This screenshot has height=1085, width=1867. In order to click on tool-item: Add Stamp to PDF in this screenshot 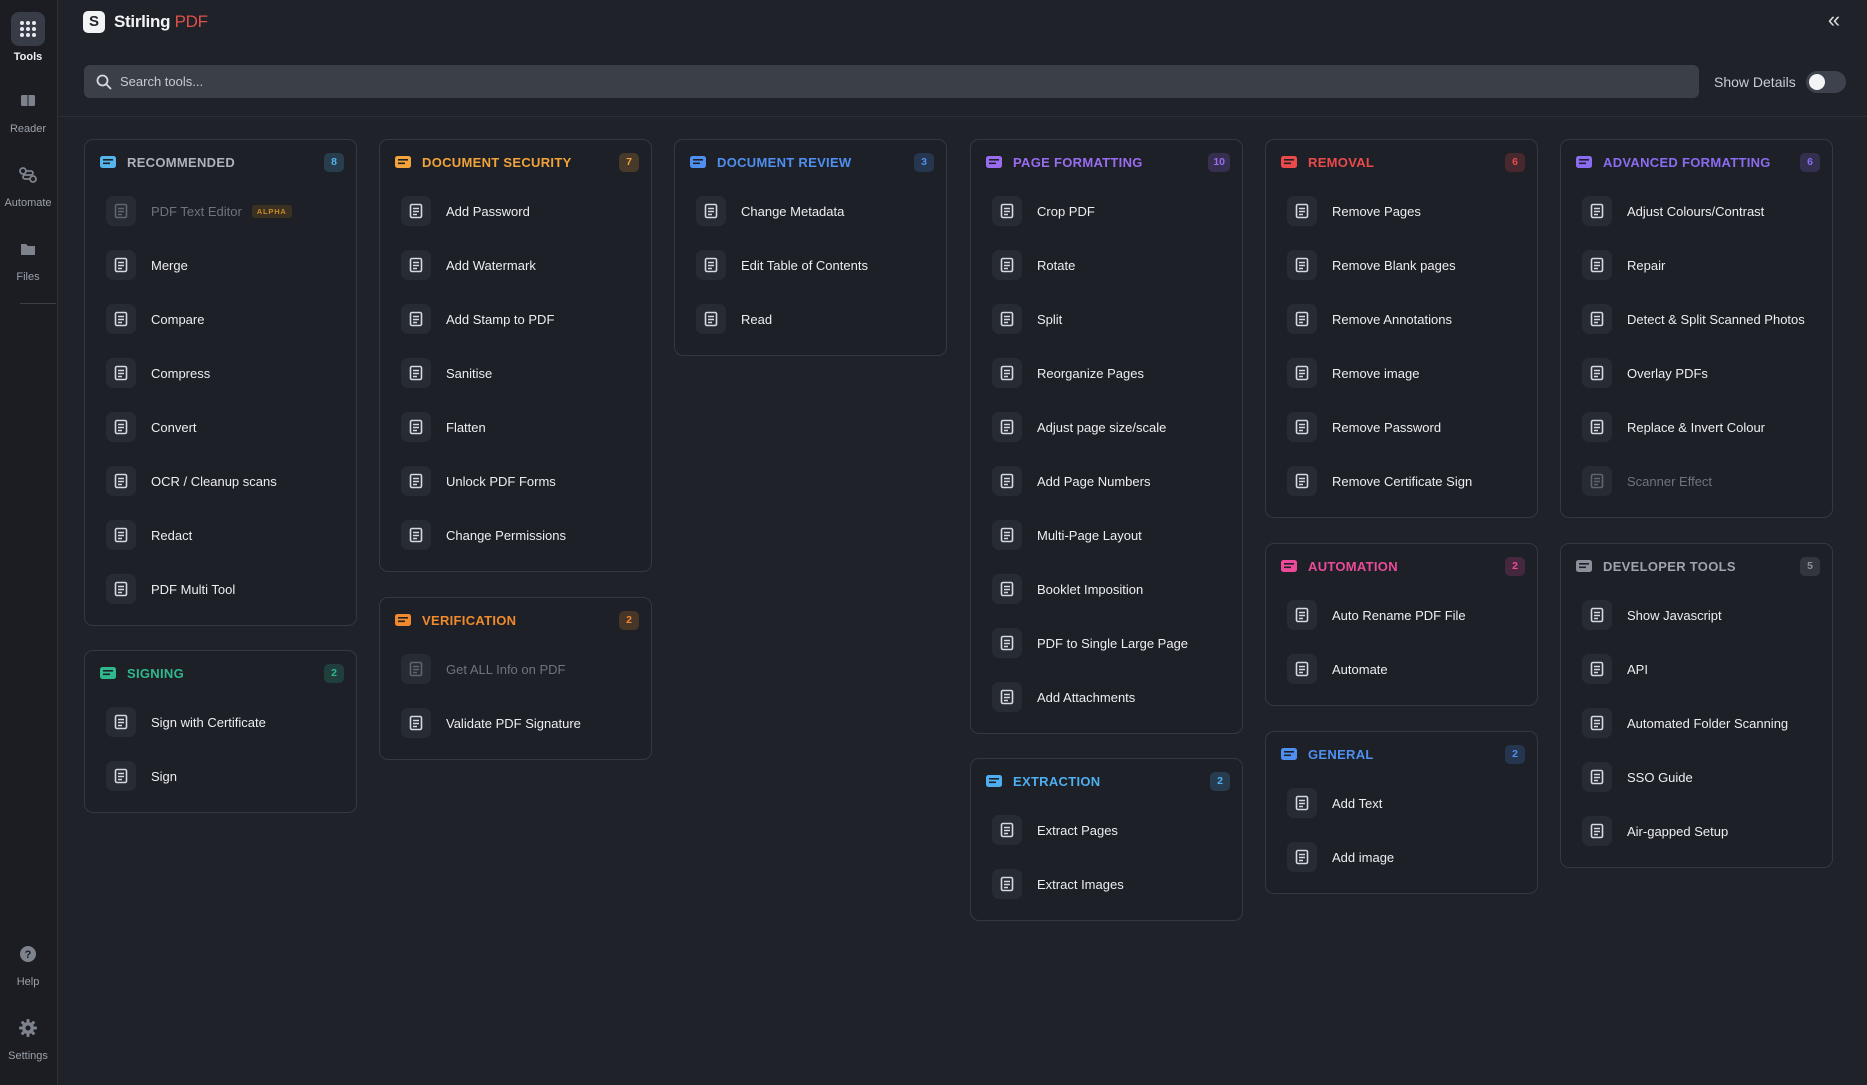, I will do `click(515, 319)`.